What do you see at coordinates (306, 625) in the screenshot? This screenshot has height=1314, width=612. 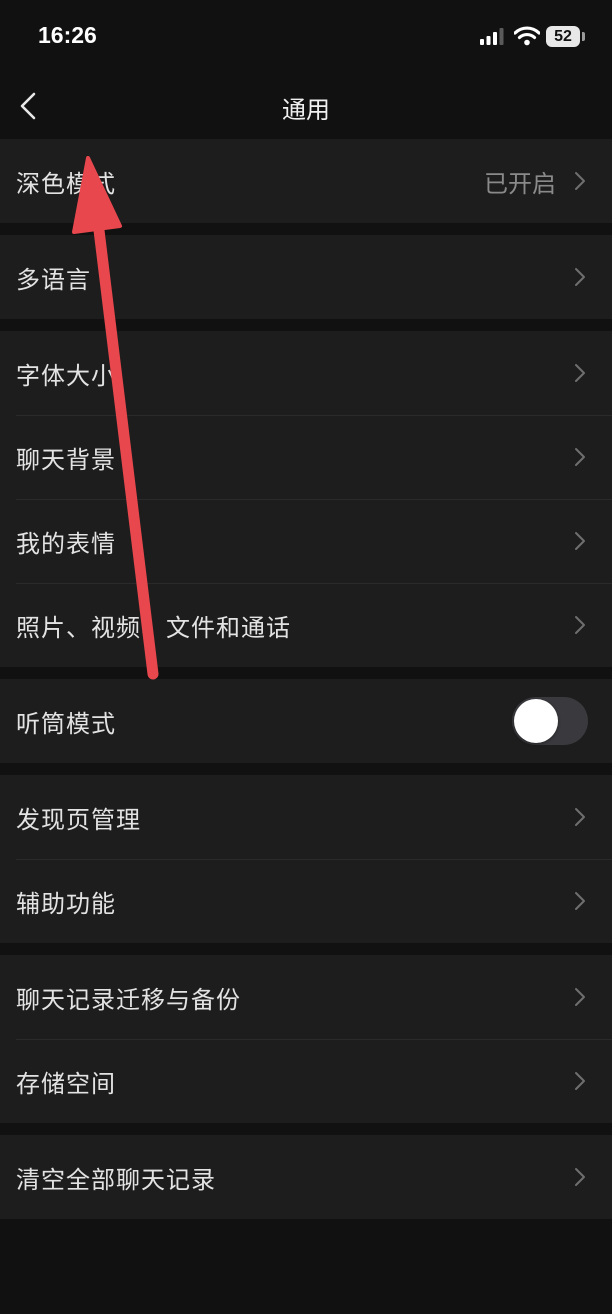 I see `setting-row-media-files-calls: 照片、视频、文件和通话` at bounding box center [306, 625].